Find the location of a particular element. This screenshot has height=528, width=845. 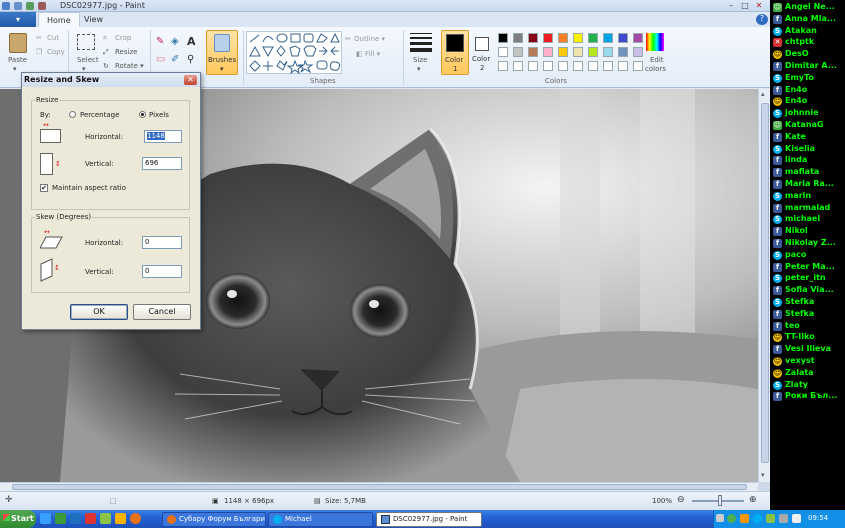

color-picker-icon: ✐ is located at coordinates (175, 59).